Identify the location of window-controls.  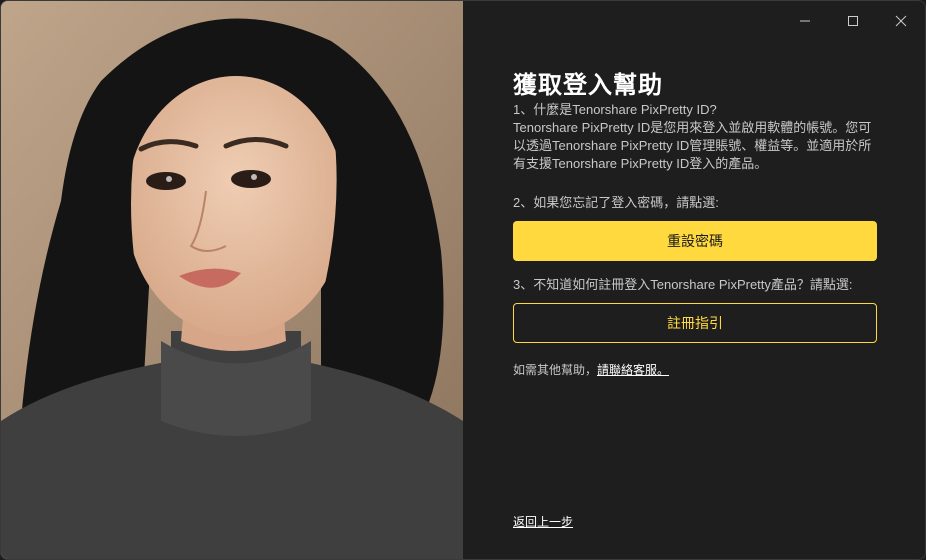
(853, 21).